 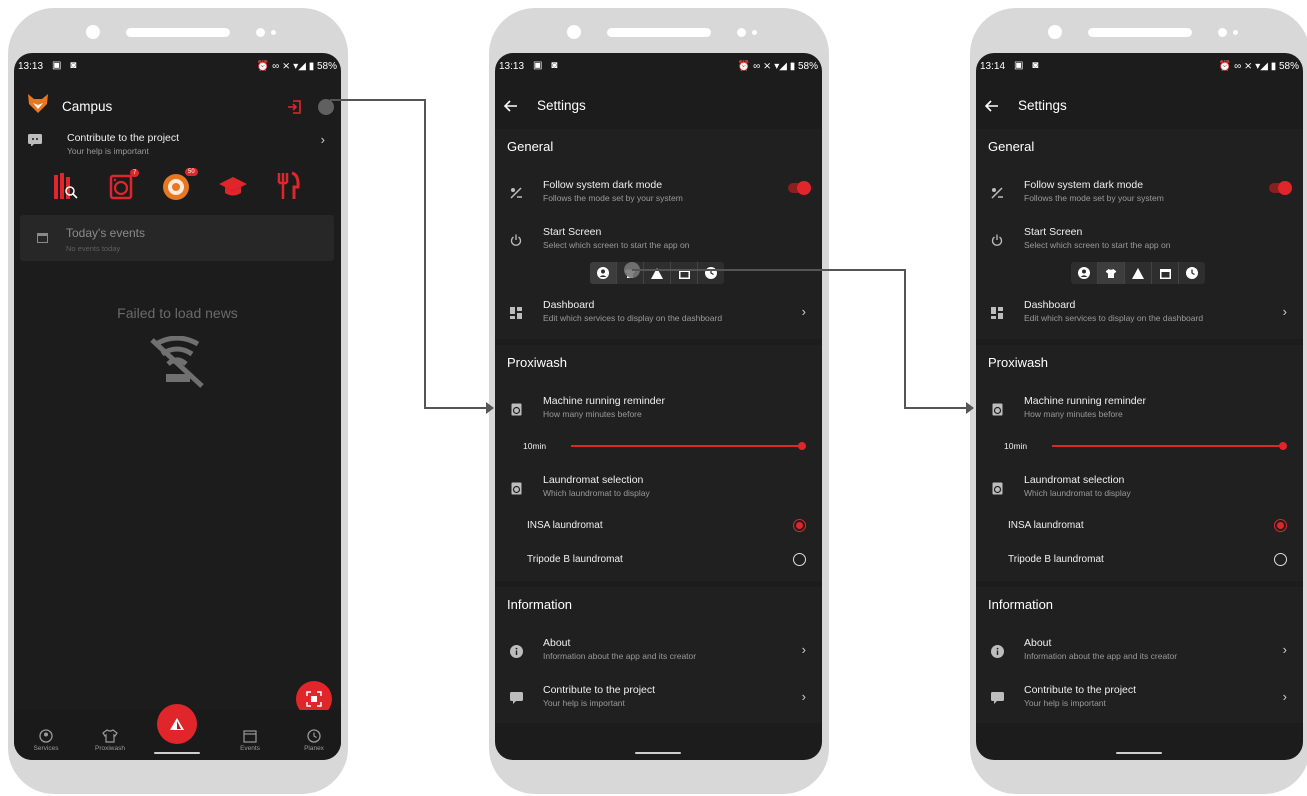 I want to click on calendar-icon, so click(x=42, y=237).